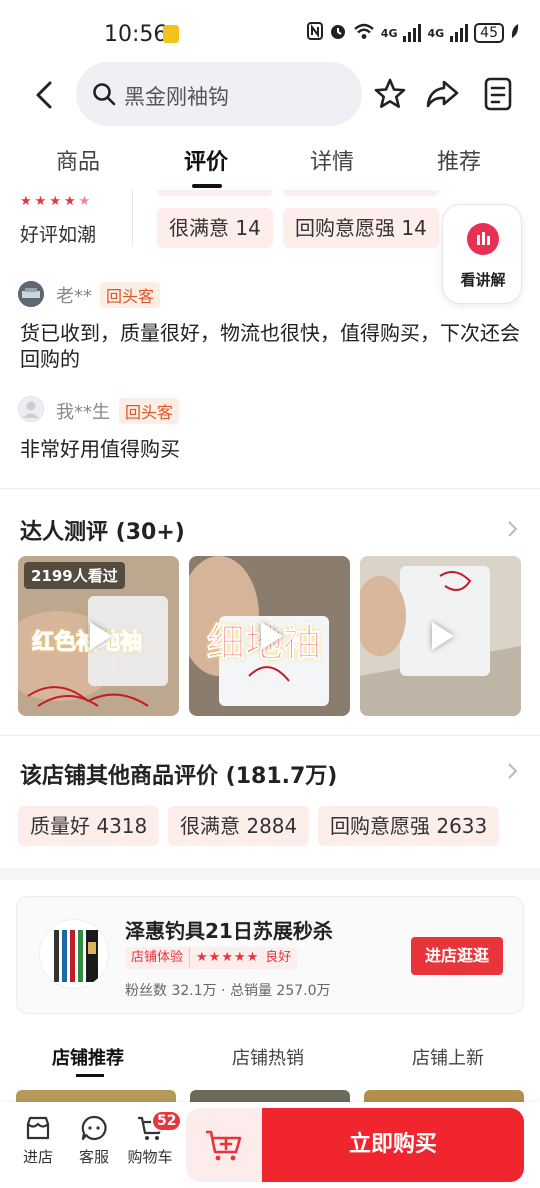  I want to click on back-arrow-icon, so click(44, 95).